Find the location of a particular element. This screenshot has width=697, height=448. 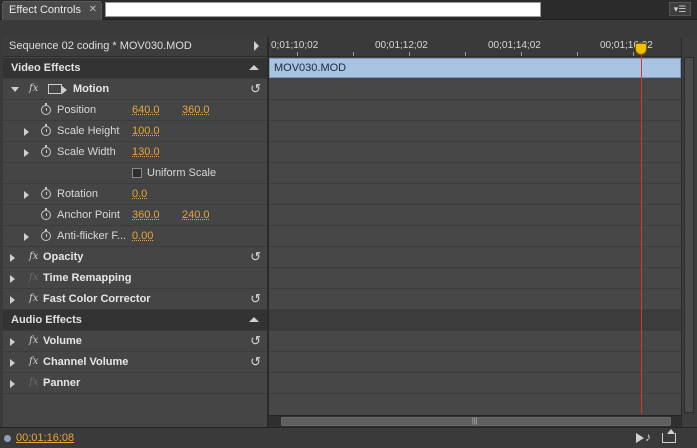

effect-row-opacity: fx Opacity ↺ is located at coordinates (135, 257).